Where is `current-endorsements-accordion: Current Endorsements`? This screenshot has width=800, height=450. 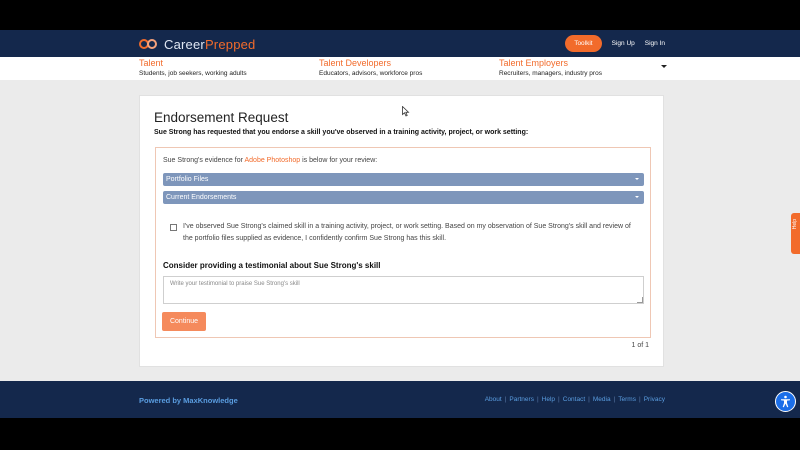 current-endorsements-accordion: Current Endorsements is located at coordinates (403, 197).